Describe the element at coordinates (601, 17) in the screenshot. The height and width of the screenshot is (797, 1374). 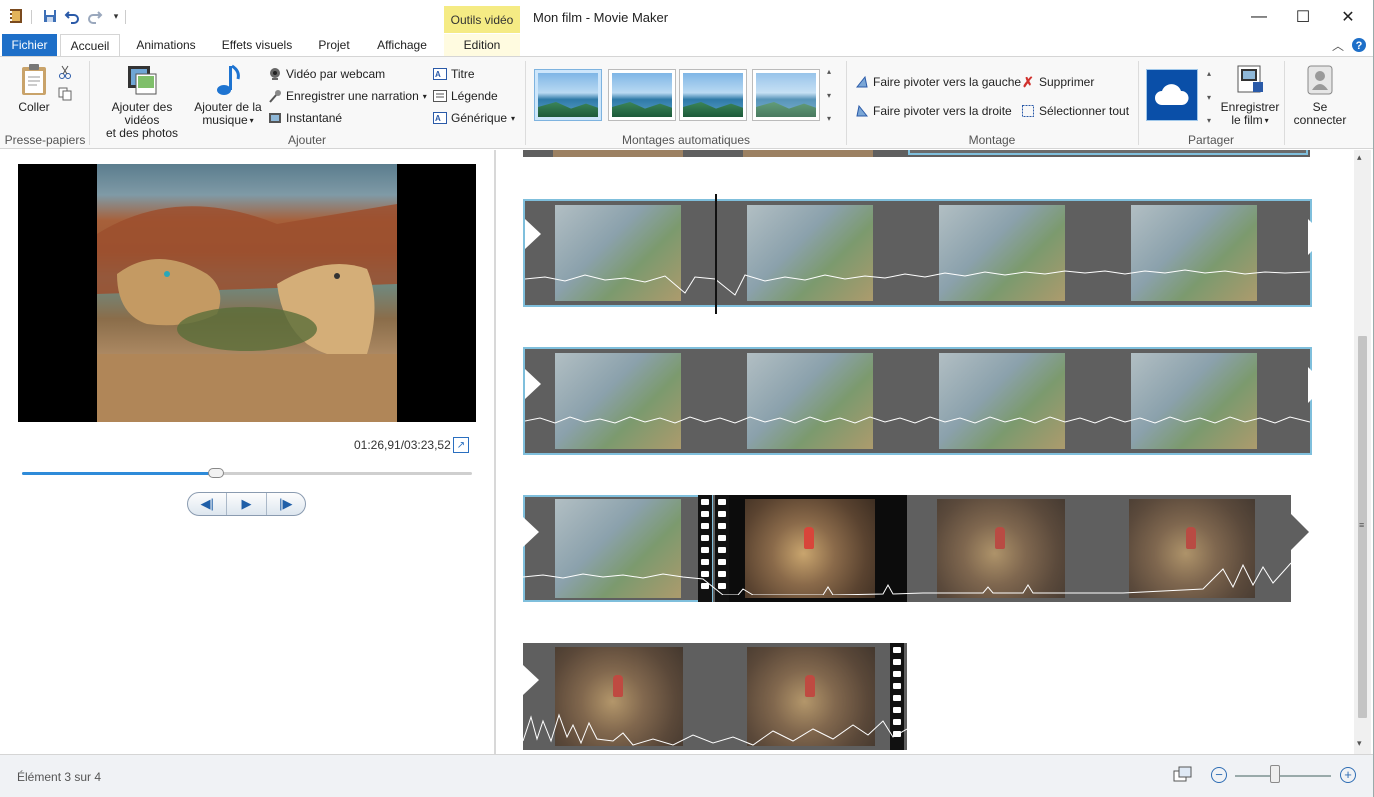
I see `window-title: Mon film - Movie Maker` at that location.